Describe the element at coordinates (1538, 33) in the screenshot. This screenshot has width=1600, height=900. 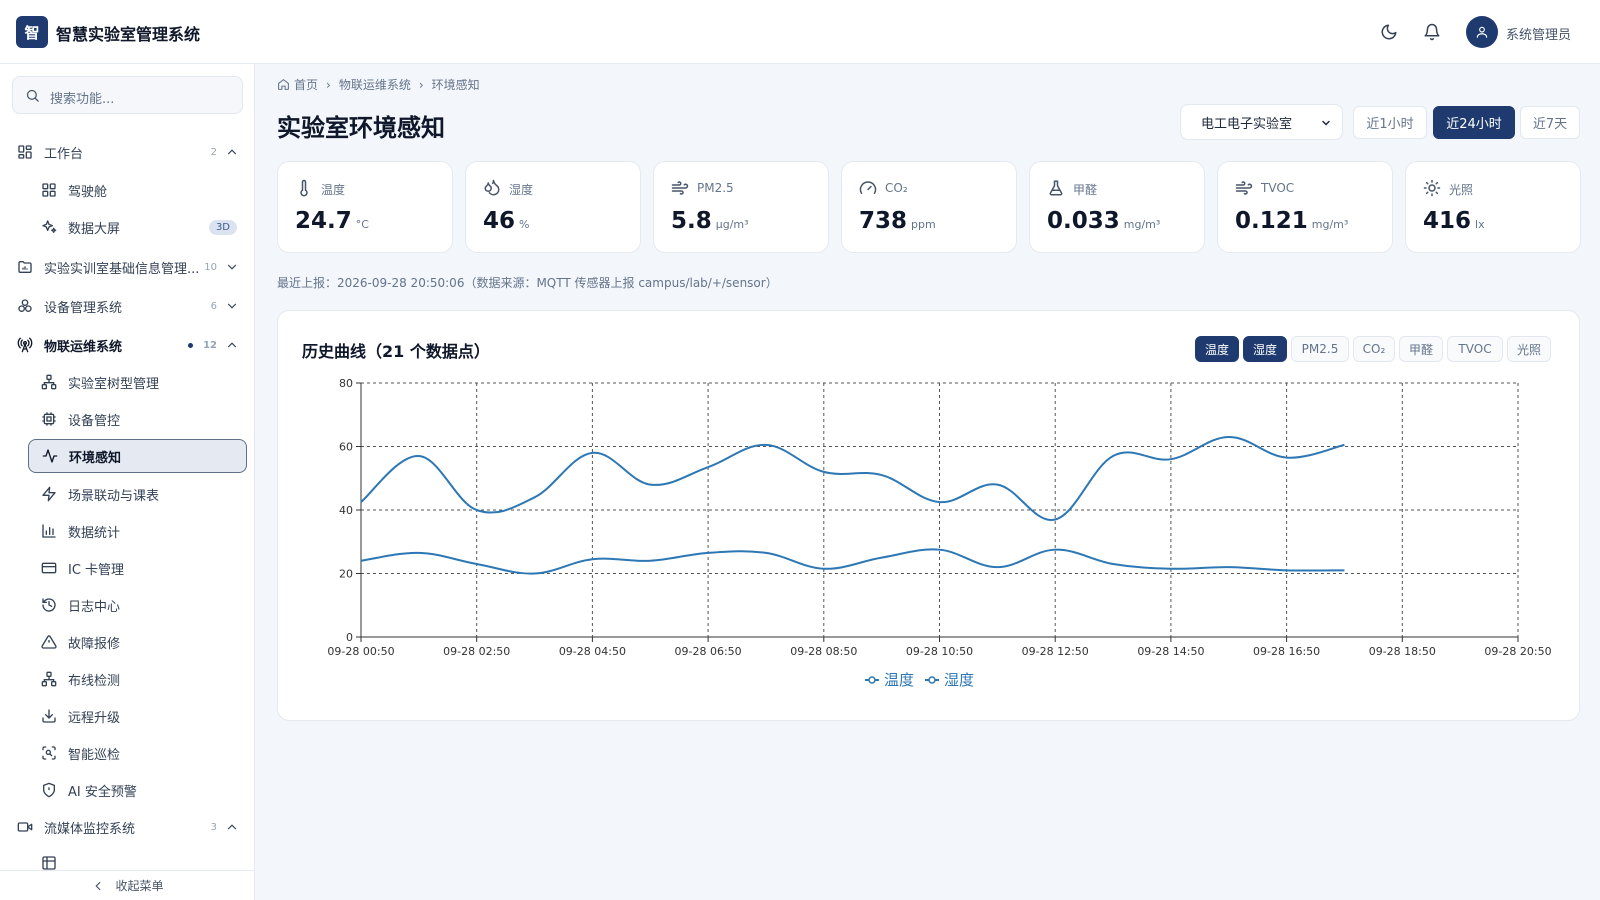
I see `user-name: 系统管理员` at that location.